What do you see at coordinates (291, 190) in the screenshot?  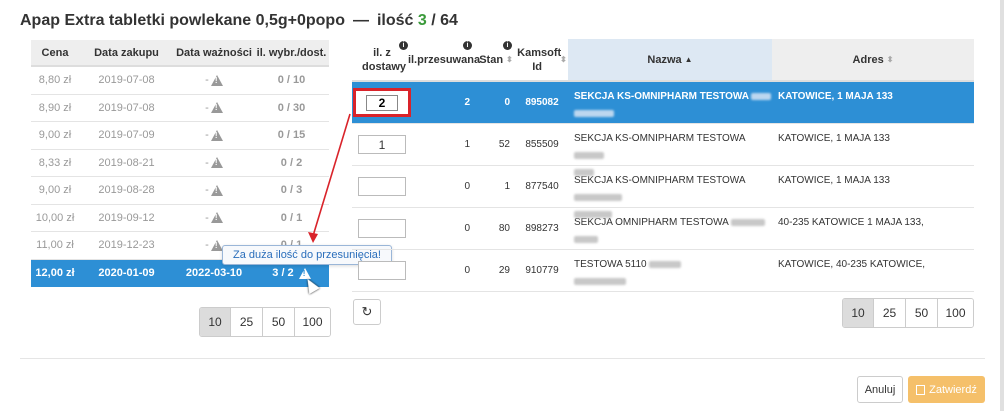 I see `batch-qty-value: 0 / 3` at bounding box center [291, 190].